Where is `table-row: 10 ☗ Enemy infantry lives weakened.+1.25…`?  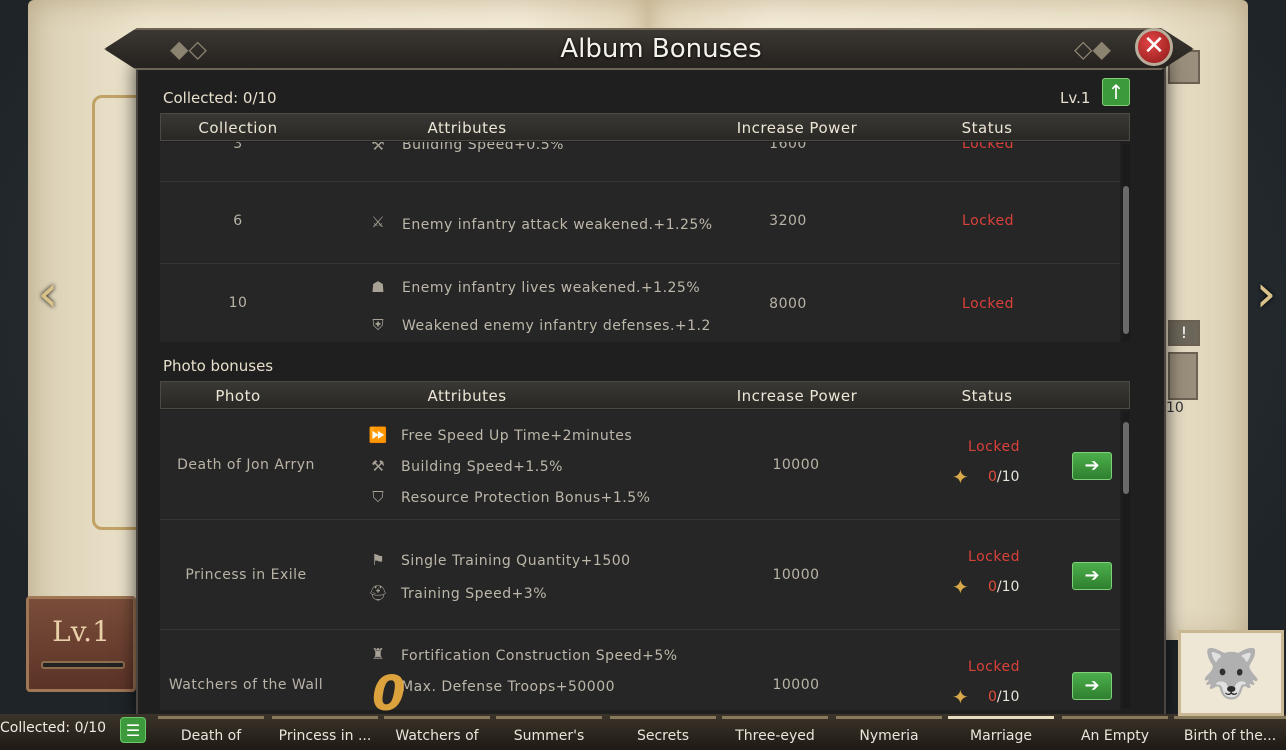 table-row: 10 ☗ Enemy infantry lives weakened.+1.25… is located at coordinates (640, 303).